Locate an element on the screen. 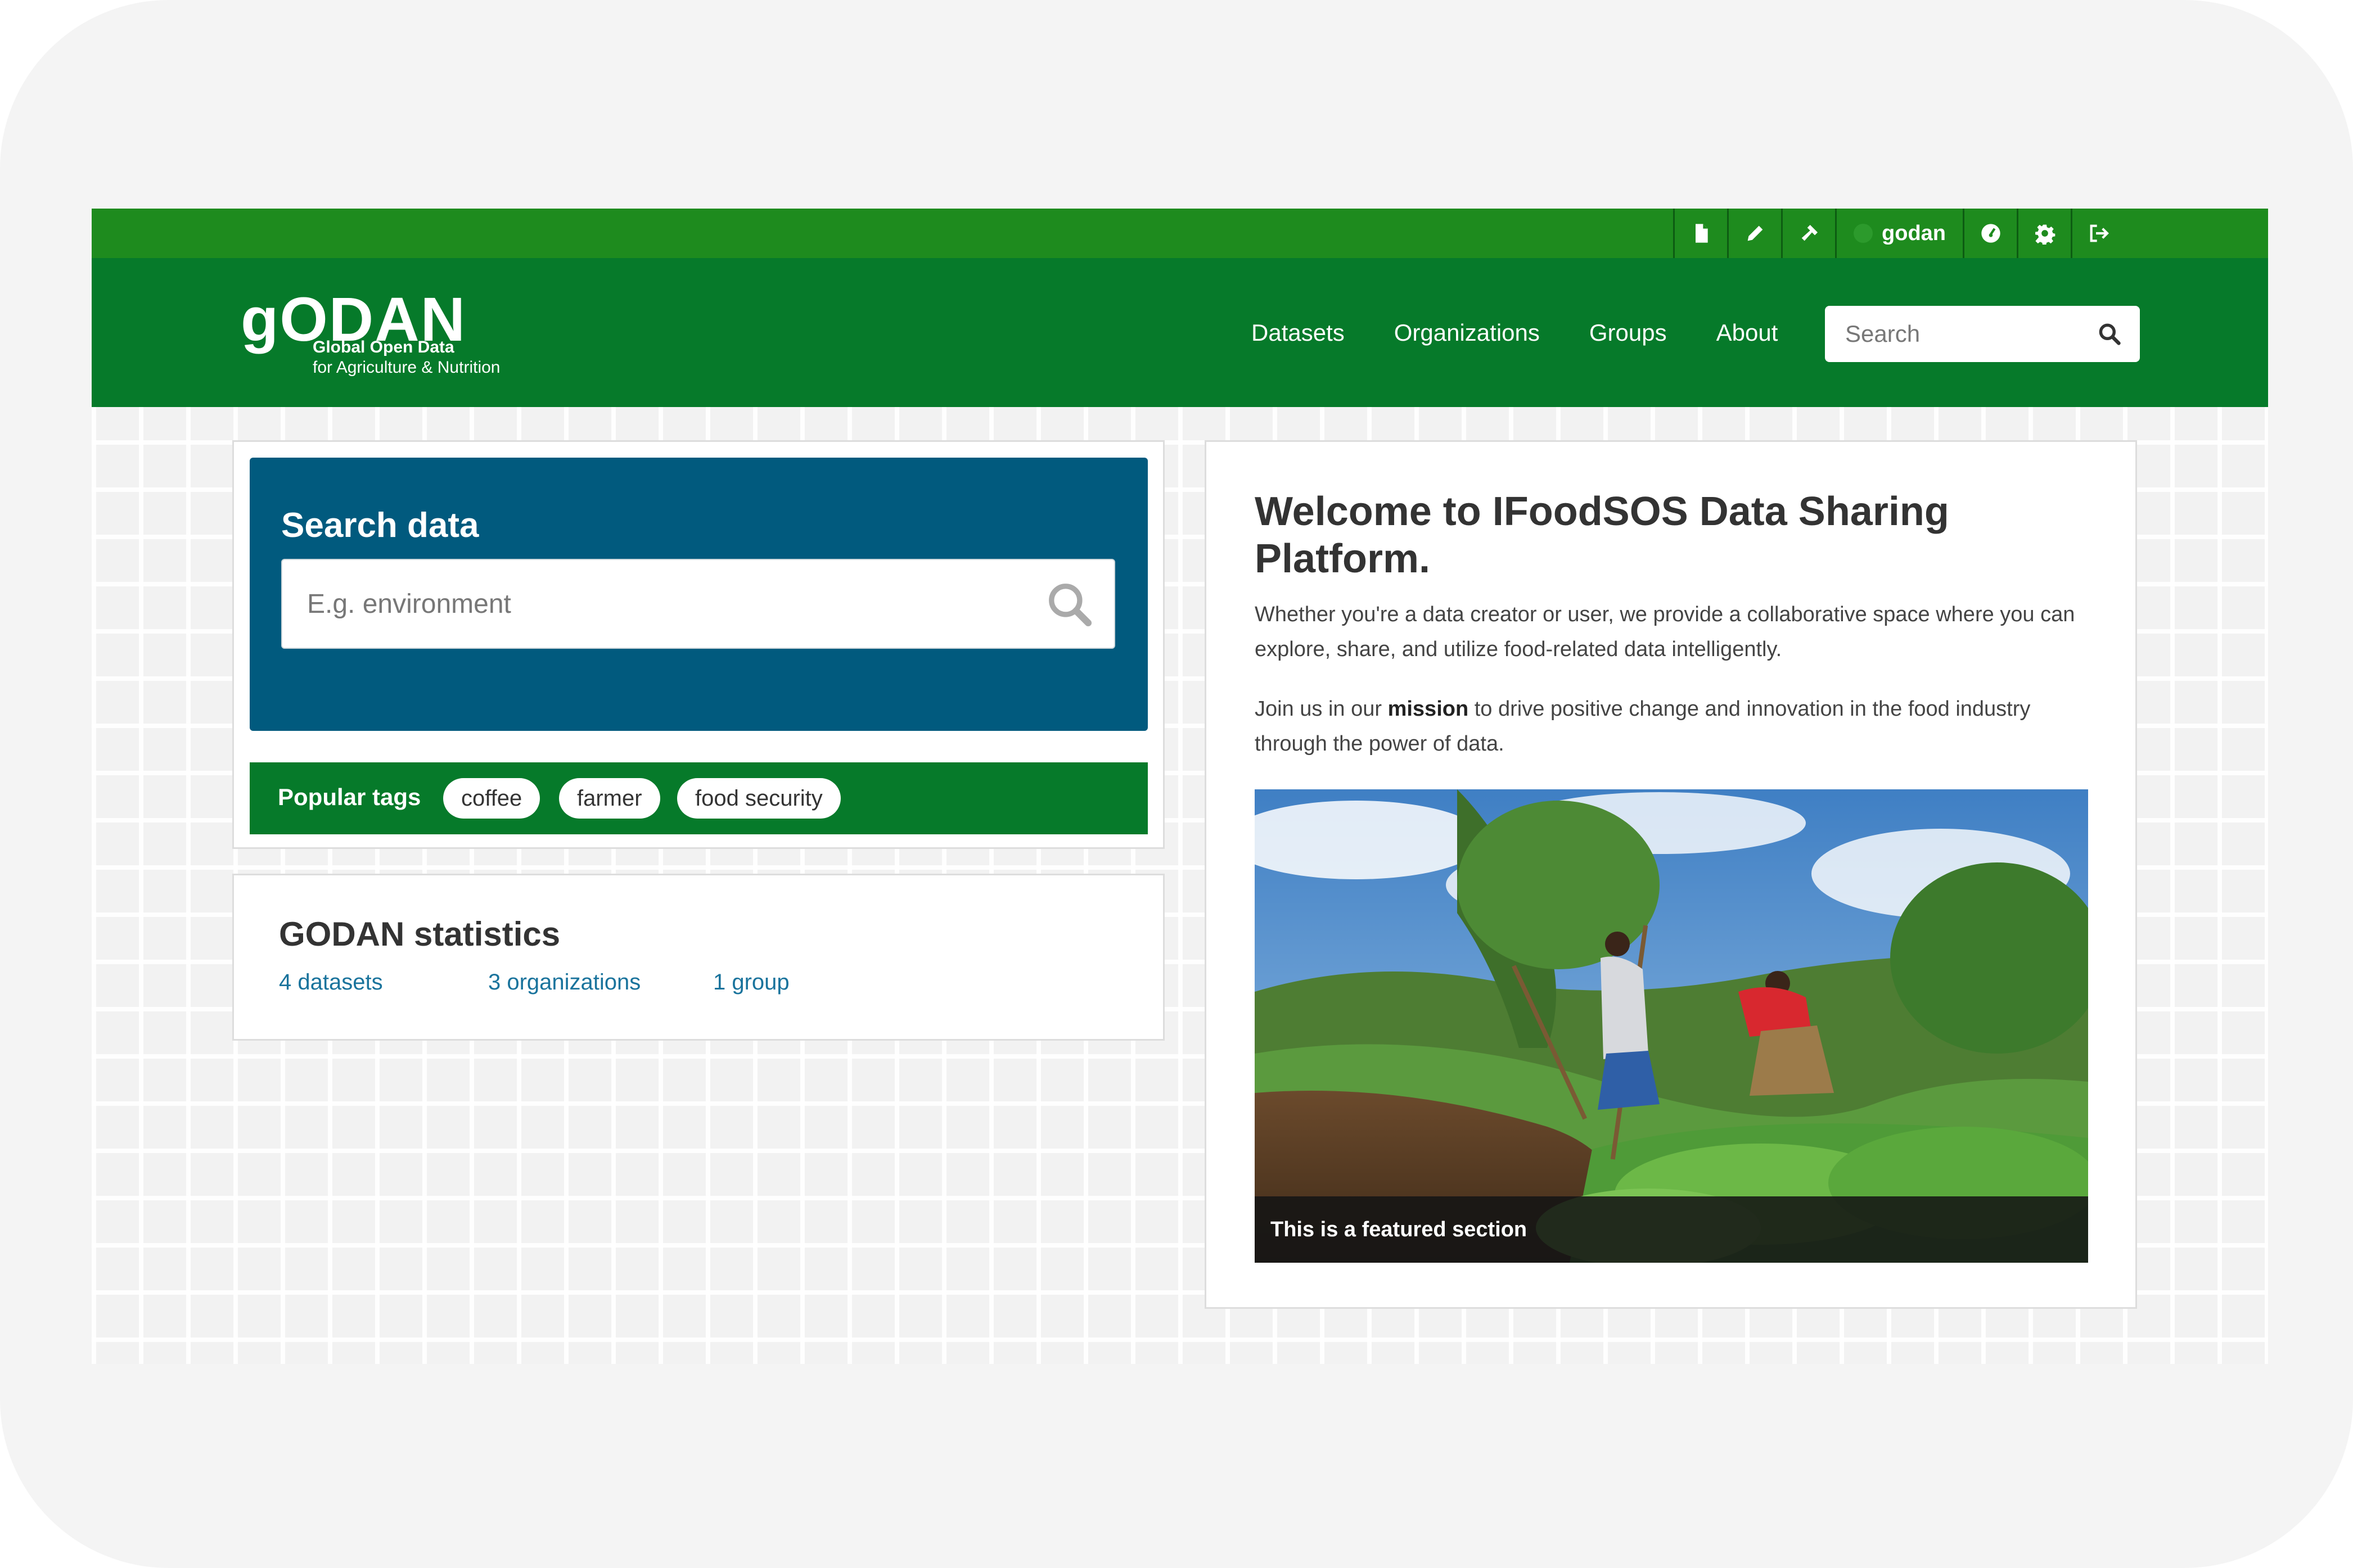 The width and height of the screenshot is (2353, 1568). popular-tags-label: Popular tags is located at coordinates (349, 797).